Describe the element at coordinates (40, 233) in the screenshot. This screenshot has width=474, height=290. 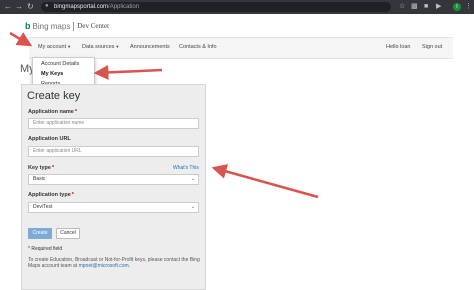
I see `create-button: Create` at that location.